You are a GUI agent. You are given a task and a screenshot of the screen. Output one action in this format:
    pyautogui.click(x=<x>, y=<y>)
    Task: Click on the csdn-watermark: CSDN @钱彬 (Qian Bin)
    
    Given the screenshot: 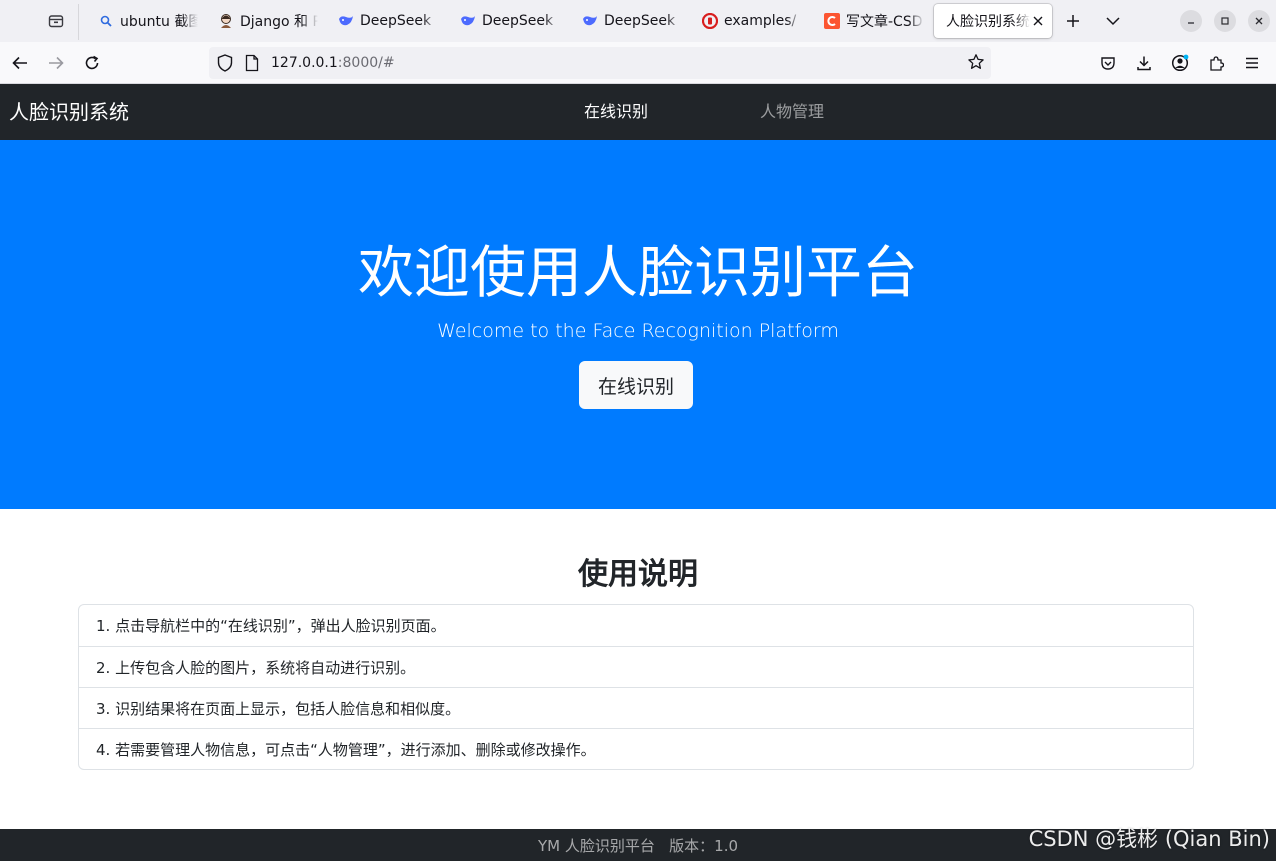 What is the action you would take?
    pyautogui.click(x=1149, y=839)
    